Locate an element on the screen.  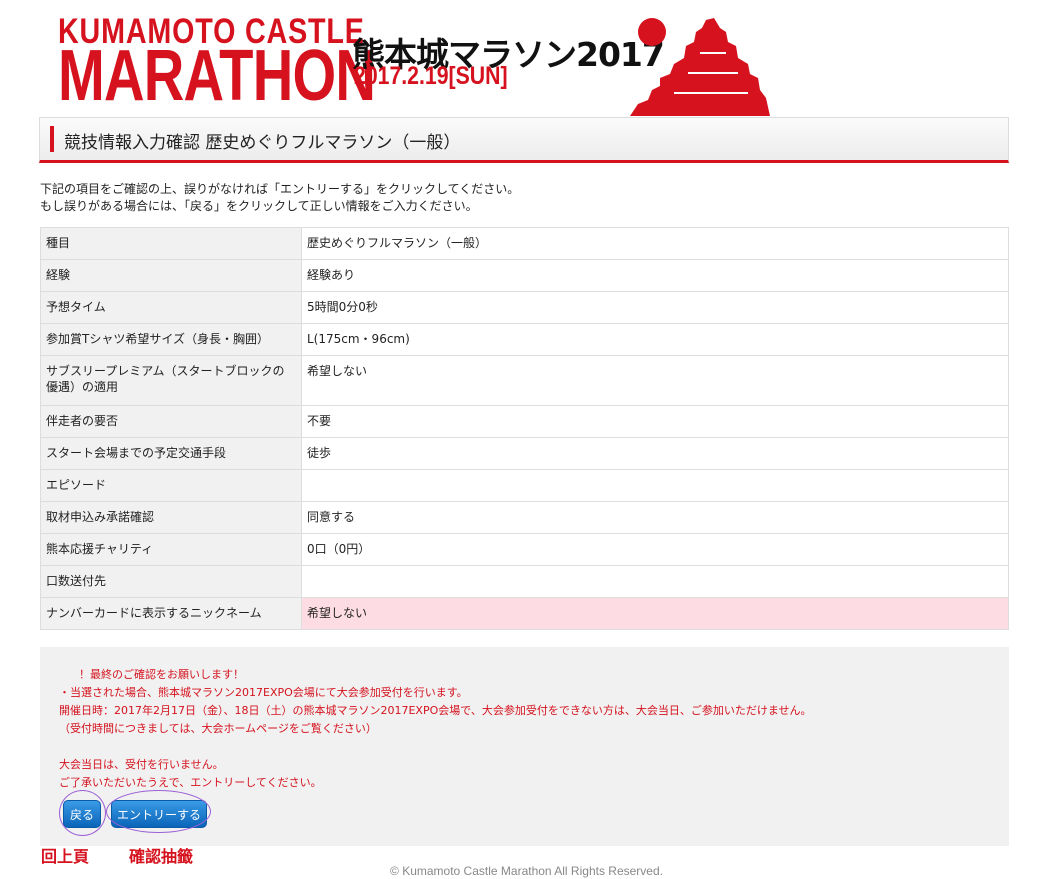
table-row: 参加賞Tシャツ希望サイズ（身長・胸囲） L(175cm・96cm) is located at coordinates (524, 339).